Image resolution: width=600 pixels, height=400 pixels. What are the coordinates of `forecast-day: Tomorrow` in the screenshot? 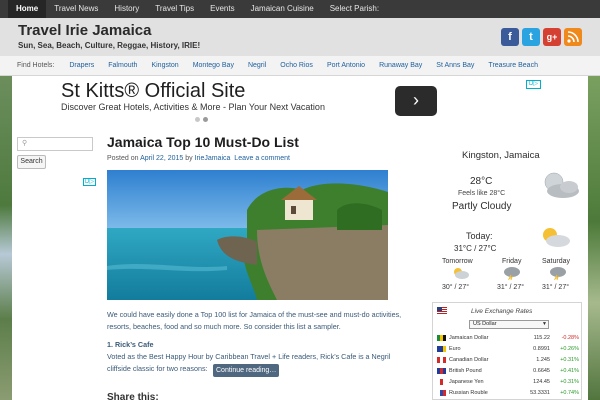 It's located at (457, 261).